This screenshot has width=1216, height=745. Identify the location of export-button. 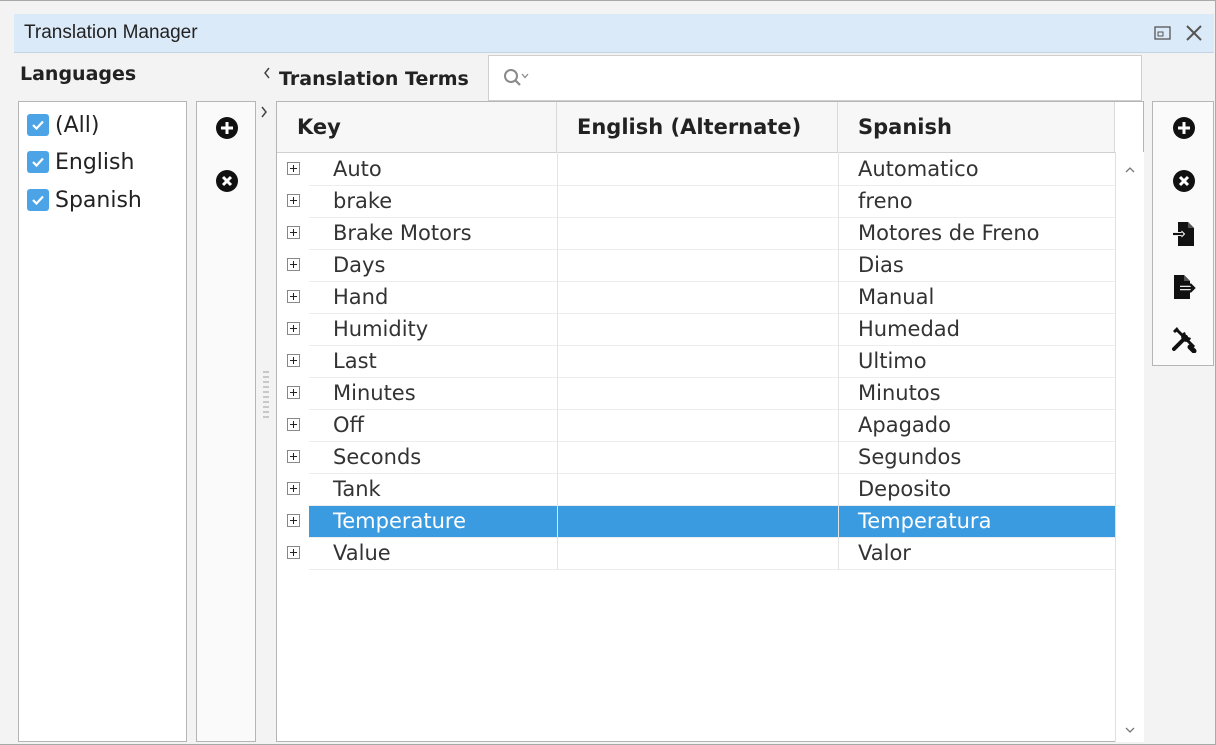
(1184, 287).